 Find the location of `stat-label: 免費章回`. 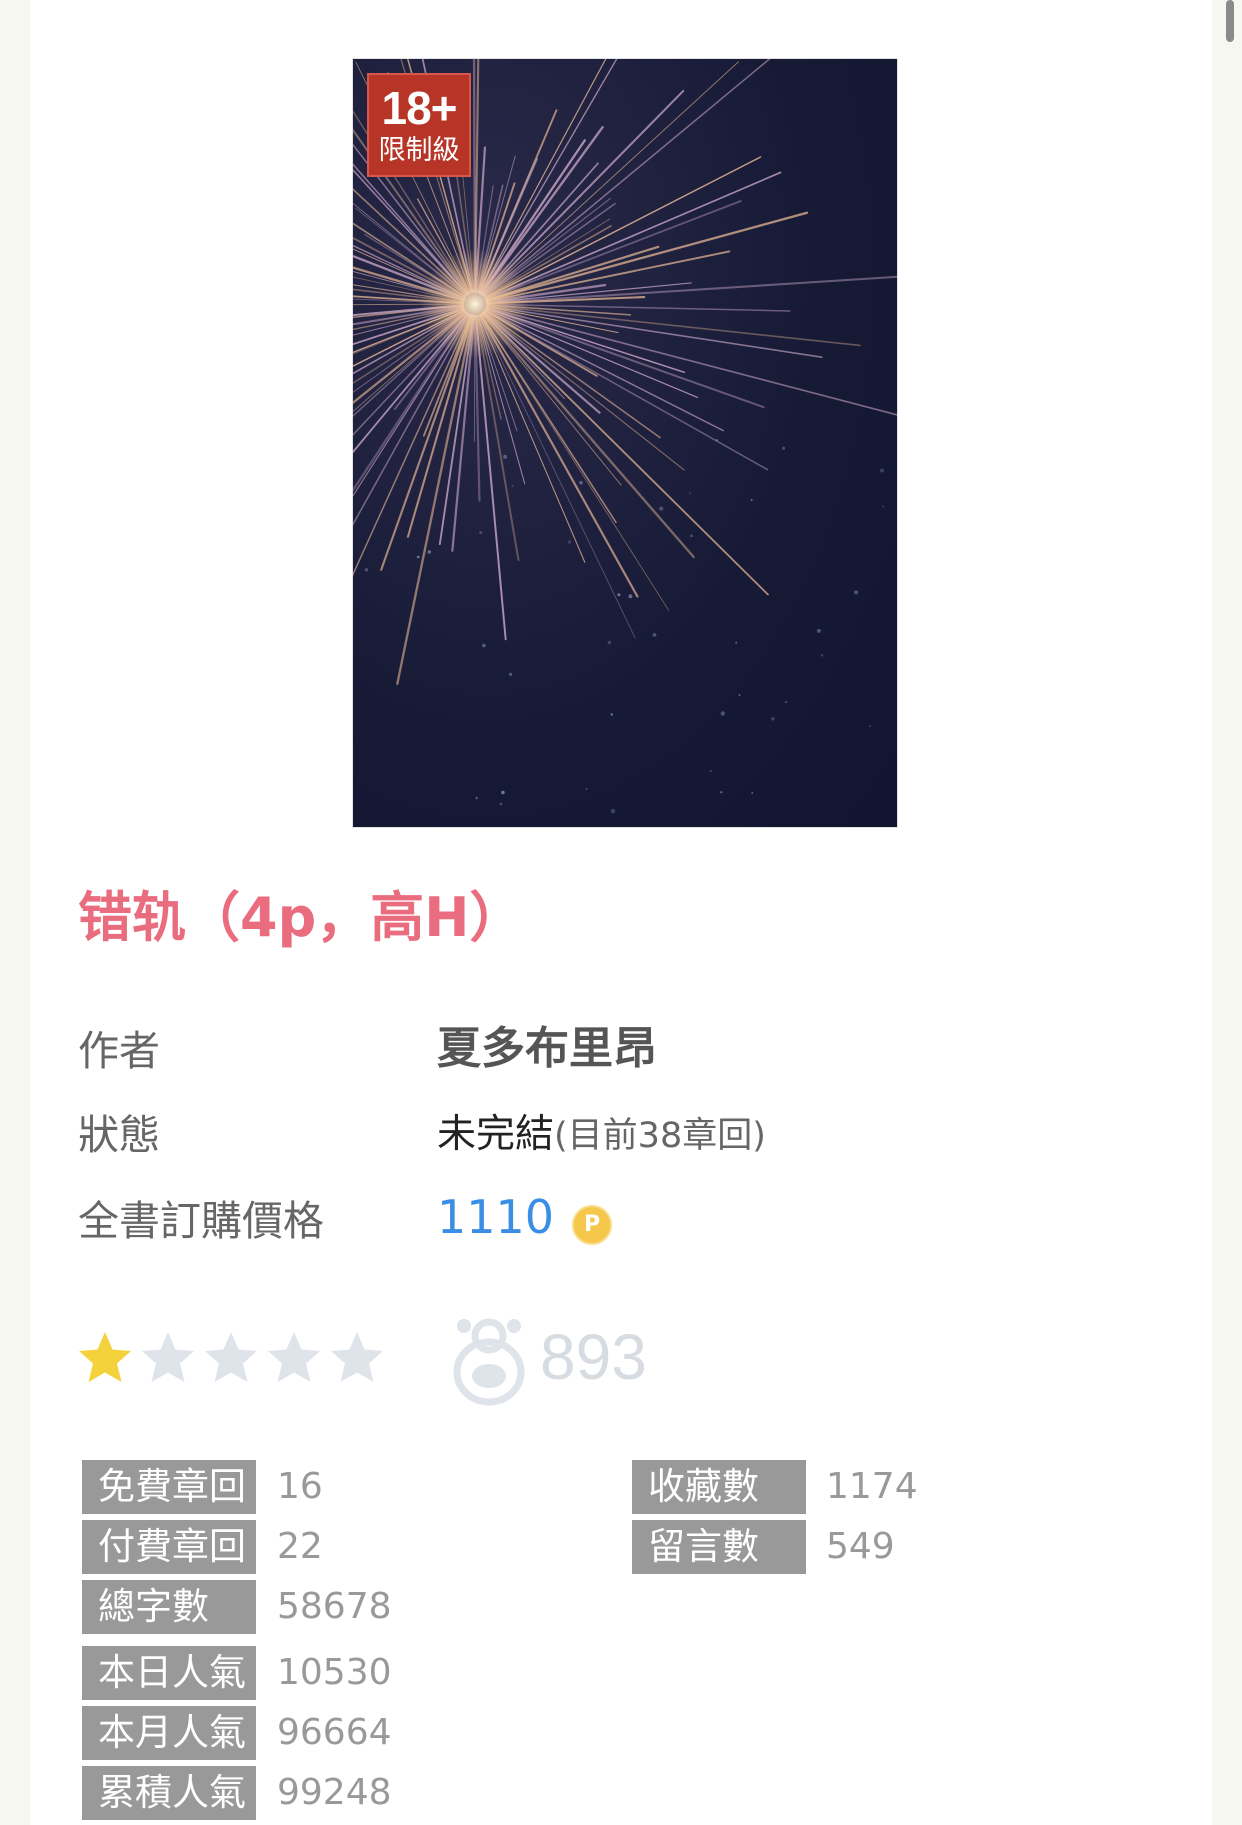

stat-label: 免費章回 is located at coordinates (169, 1487).